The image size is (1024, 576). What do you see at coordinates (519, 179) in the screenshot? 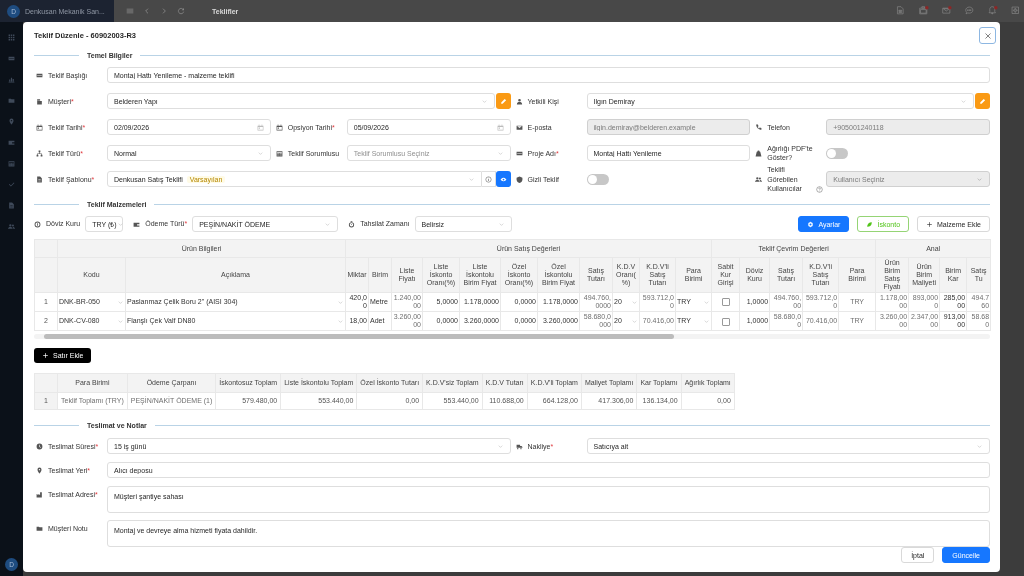
I see `shield-icon` at bounding box center [519, 179].